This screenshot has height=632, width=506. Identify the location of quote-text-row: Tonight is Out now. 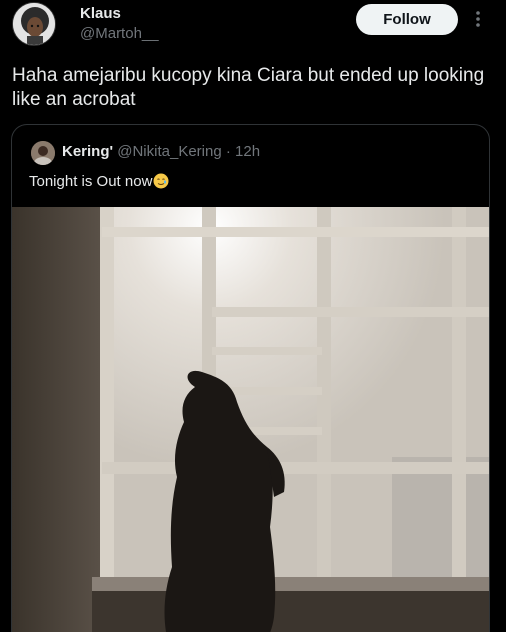
(99, 181).